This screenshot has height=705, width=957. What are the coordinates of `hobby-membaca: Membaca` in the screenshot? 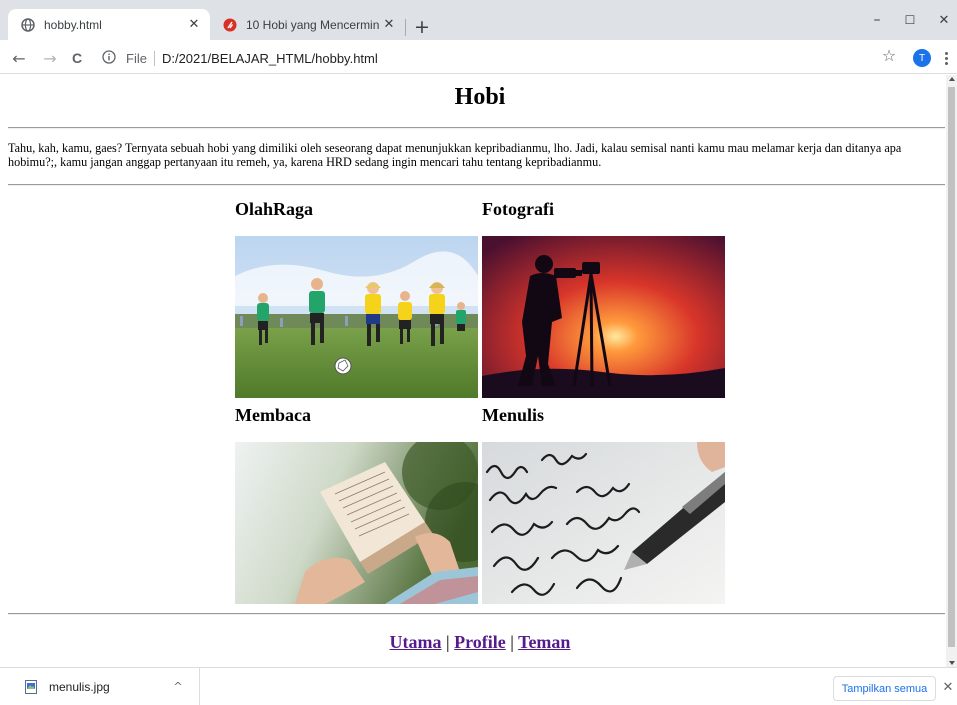 It's located at (356, 415).